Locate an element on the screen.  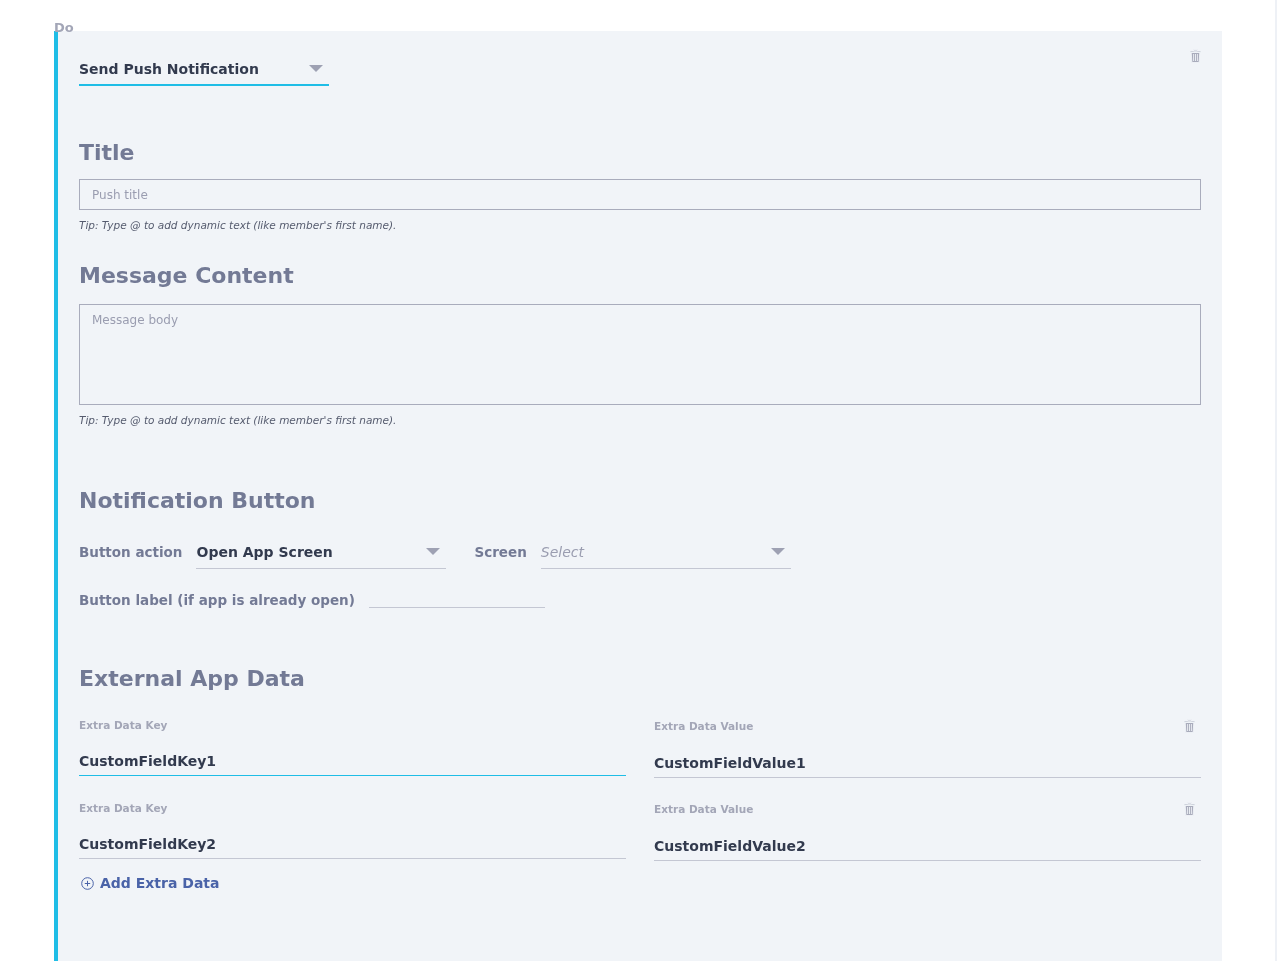
field-label: Button action is located at coordinates (131, 552).